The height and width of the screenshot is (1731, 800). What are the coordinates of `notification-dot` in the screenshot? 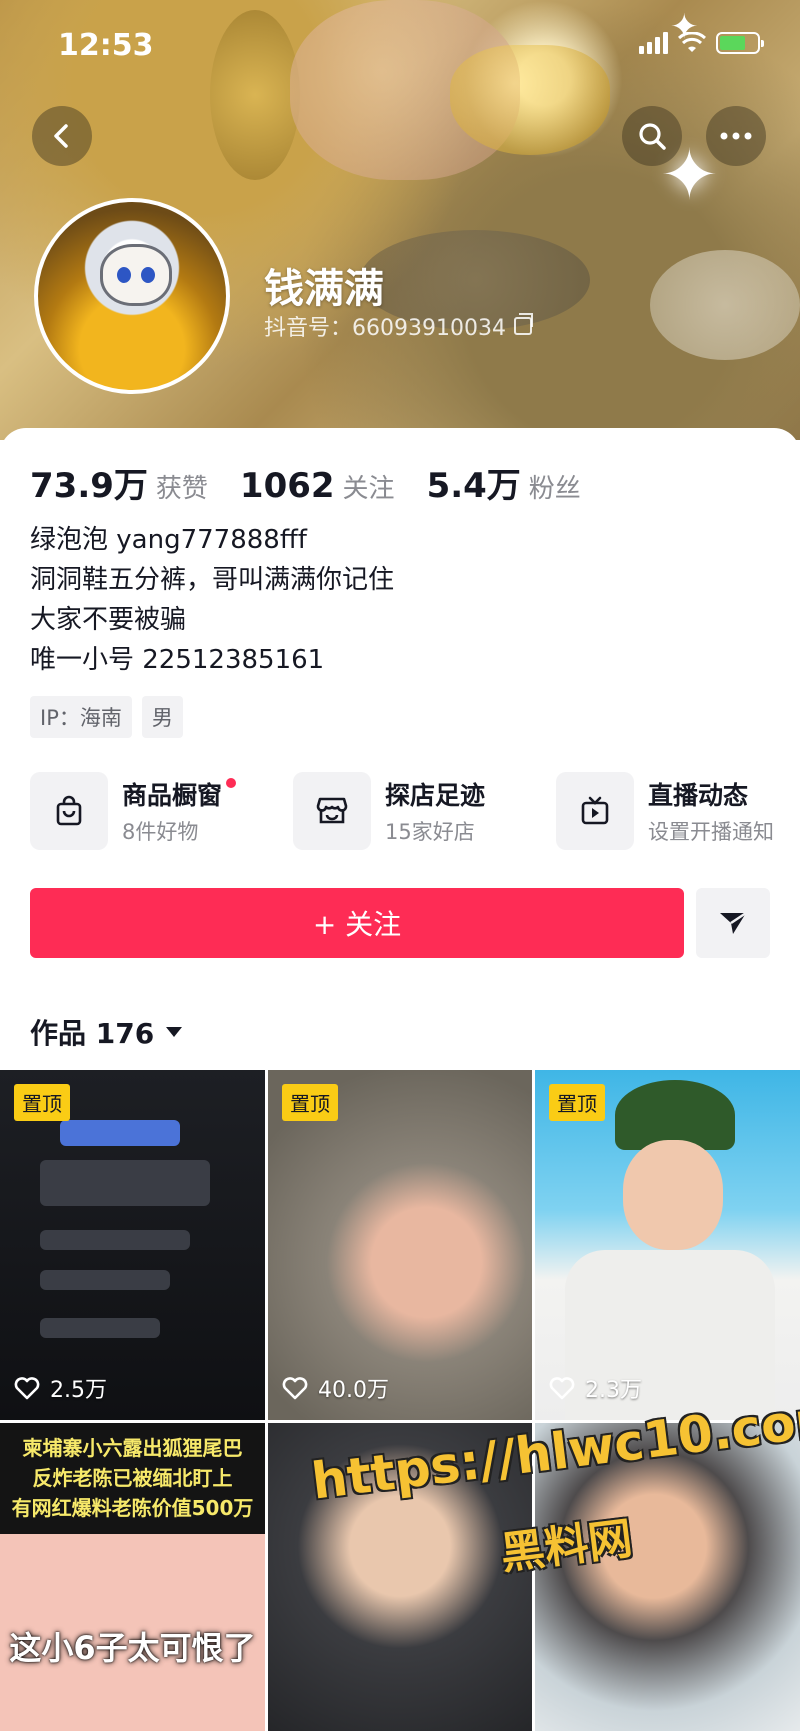 It's located at (231, 783).